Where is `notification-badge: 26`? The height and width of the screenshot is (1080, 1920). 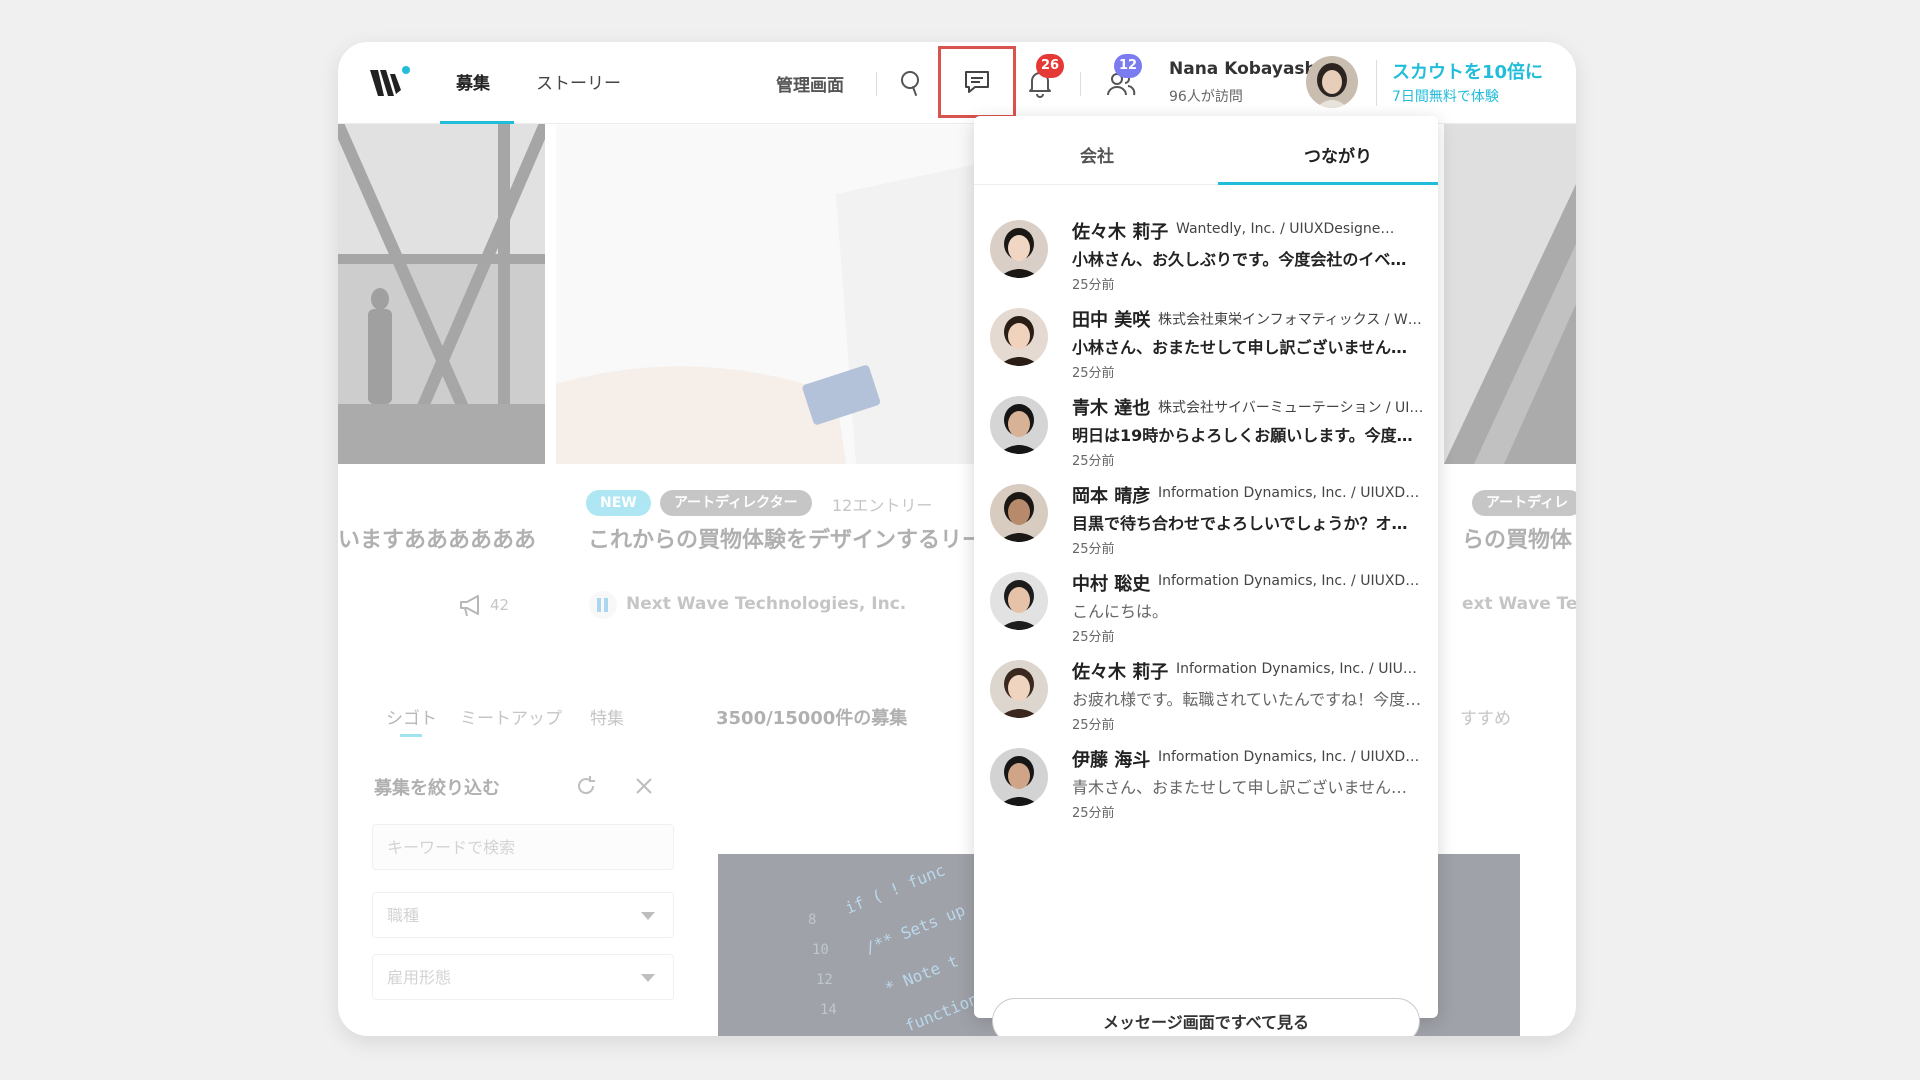
notification-badge: 26 is located at coordinates (1050, 66).